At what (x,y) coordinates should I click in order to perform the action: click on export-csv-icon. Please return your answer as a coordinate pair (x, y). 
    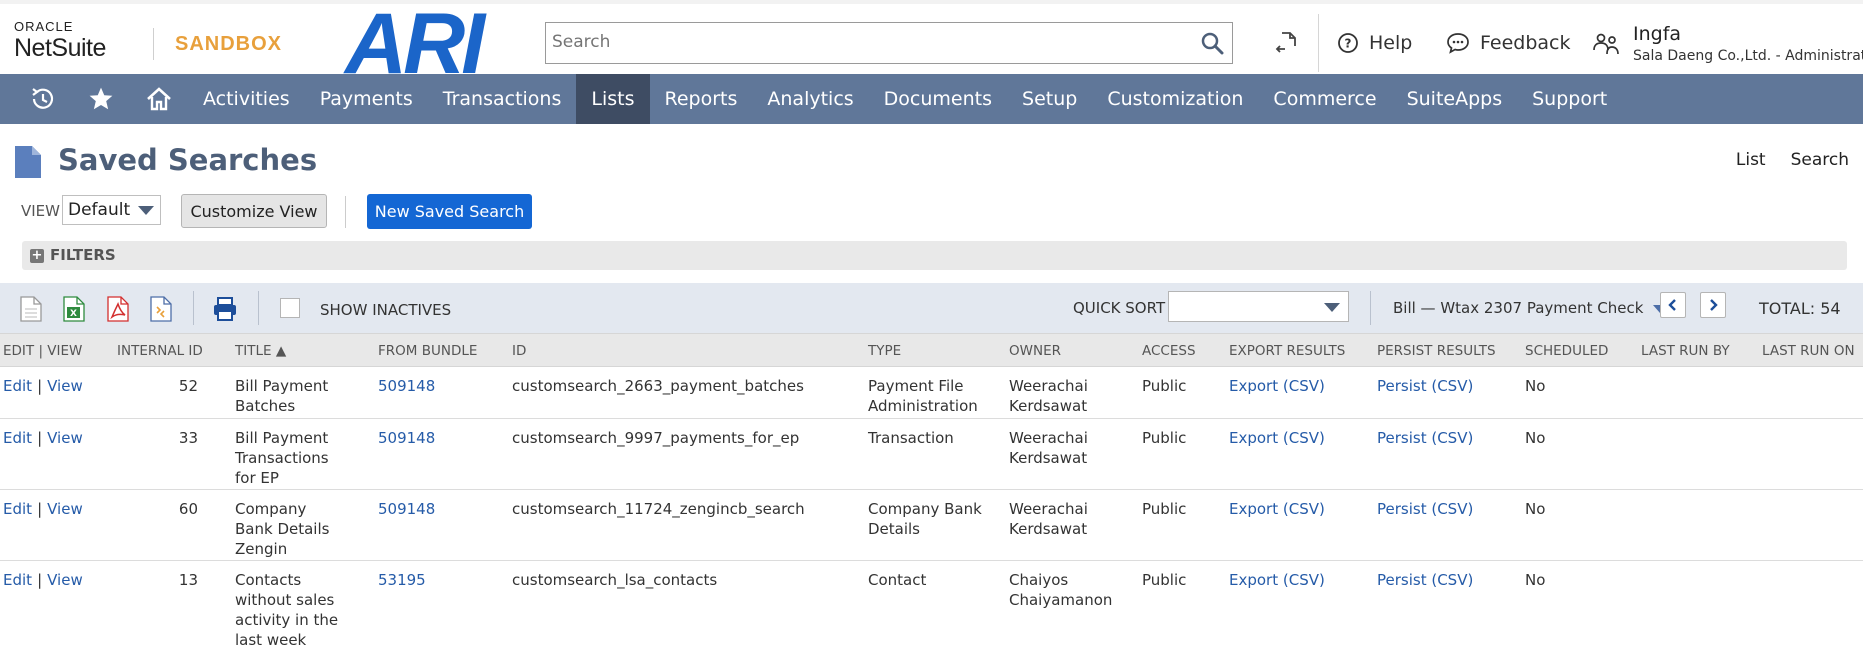
    Looking at the image, I should click on (161, 309).